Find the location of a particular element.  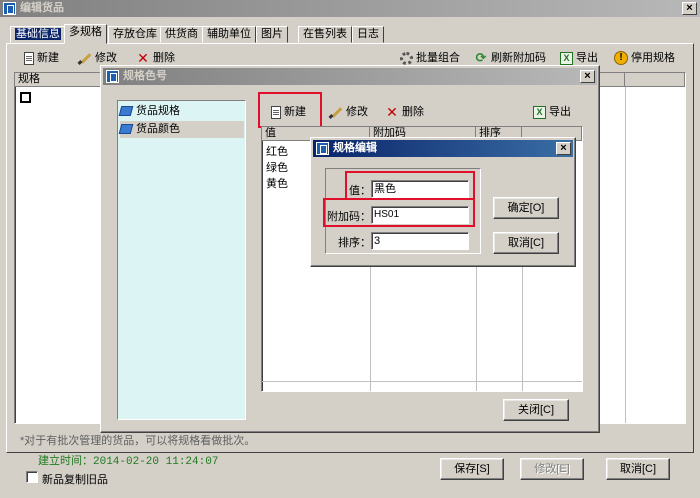

value-label: 值： is located at coordinates (360, 191).